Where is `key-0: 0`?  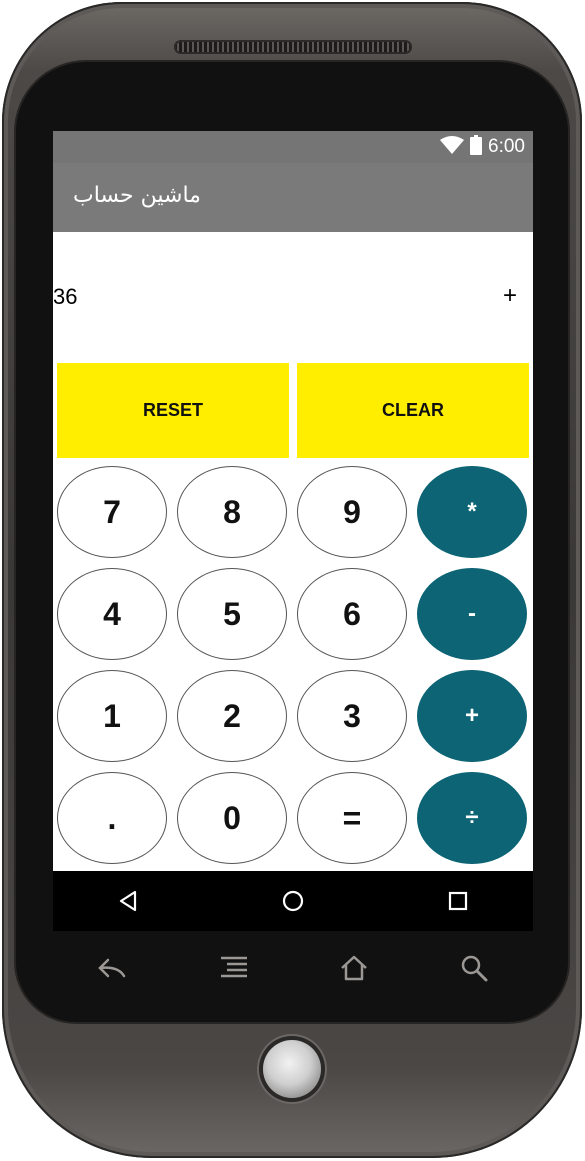
key-0: 0 is located at coordinates (232, 818).